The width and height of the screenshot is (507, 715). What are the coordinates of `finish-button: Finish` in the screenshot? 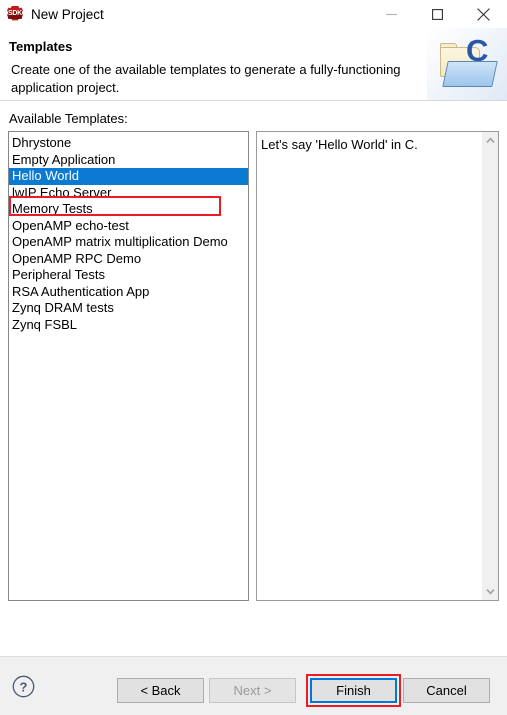 It's located at (353, 690).